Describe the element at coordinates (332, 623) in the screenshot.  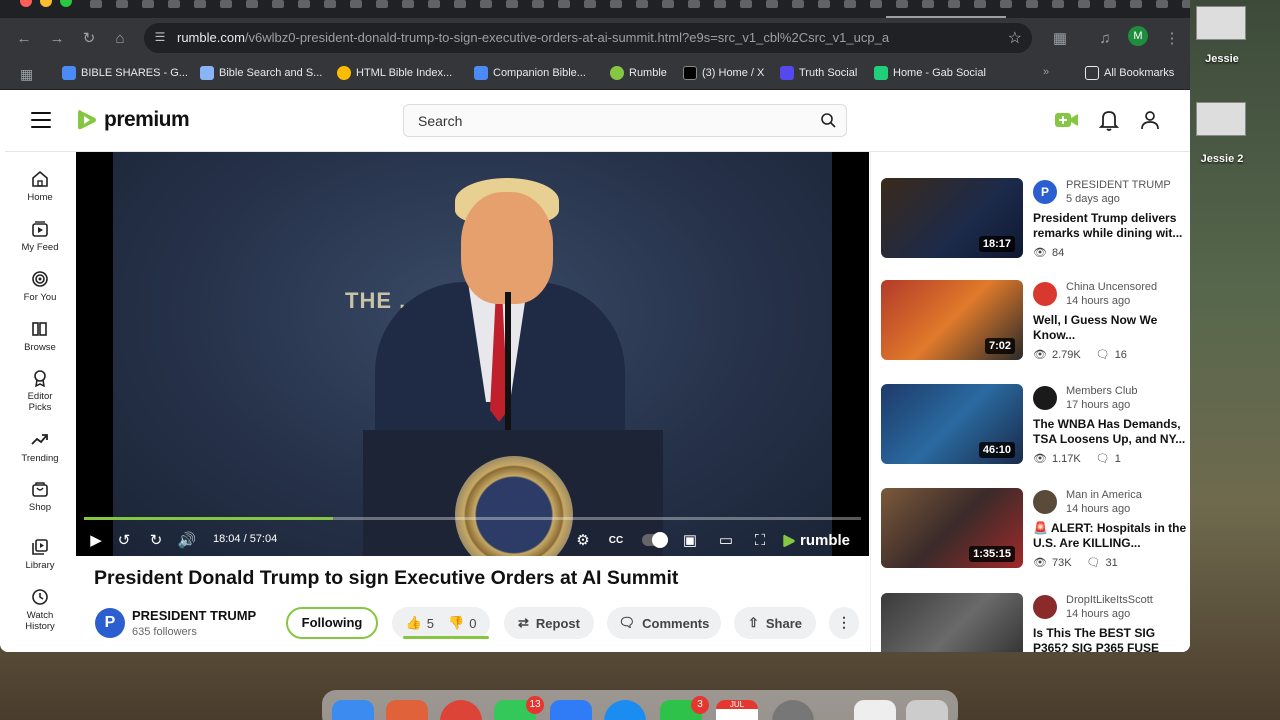
I see `following-button: Following` at that location.